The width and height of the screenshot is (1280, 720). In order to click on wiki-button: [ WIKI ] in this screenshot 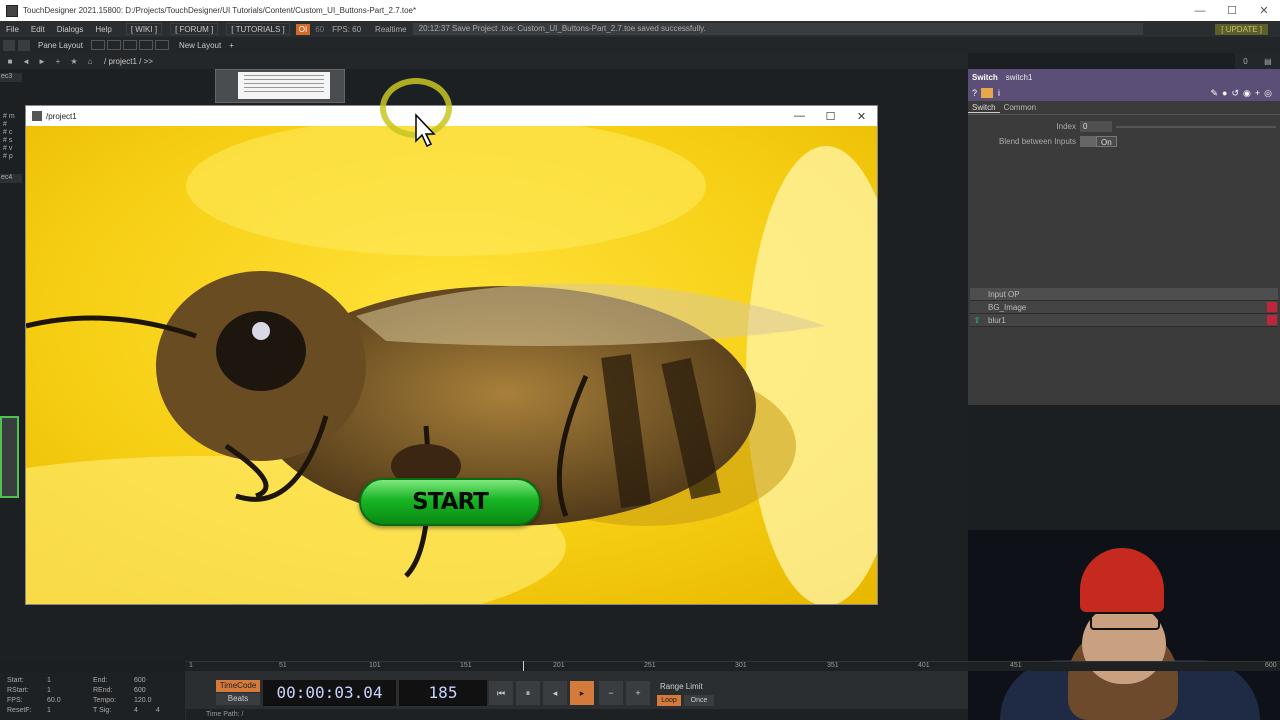, I will do `click(144, 29)`.